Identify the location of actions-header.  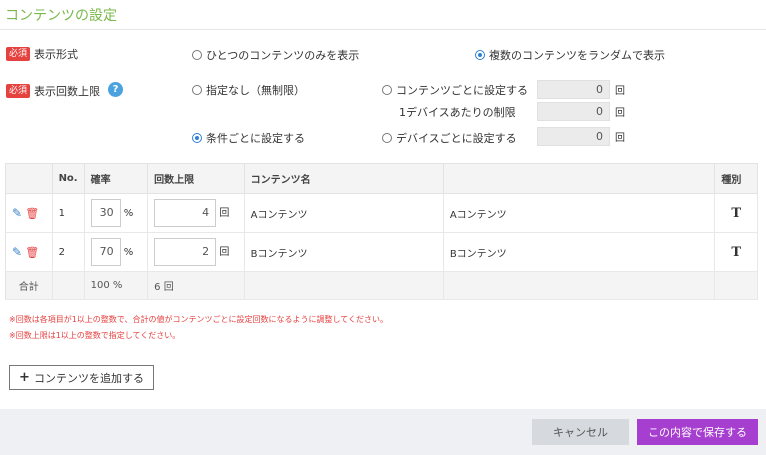
(29, 178).